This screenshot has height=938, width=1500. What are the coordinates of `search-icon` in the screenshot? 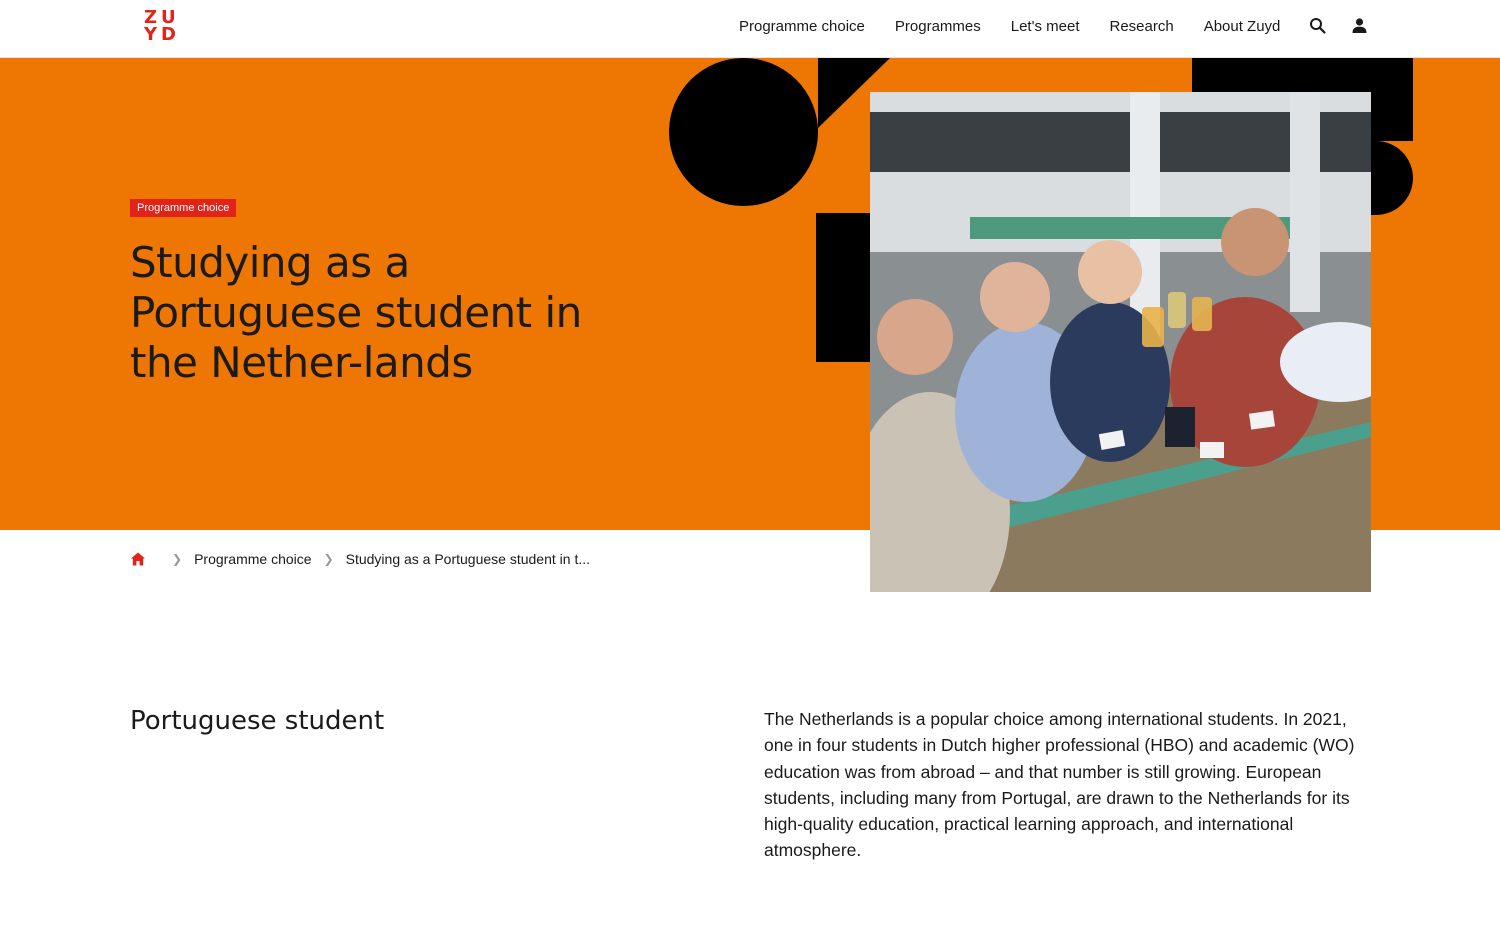 It's located at (1318, 26).